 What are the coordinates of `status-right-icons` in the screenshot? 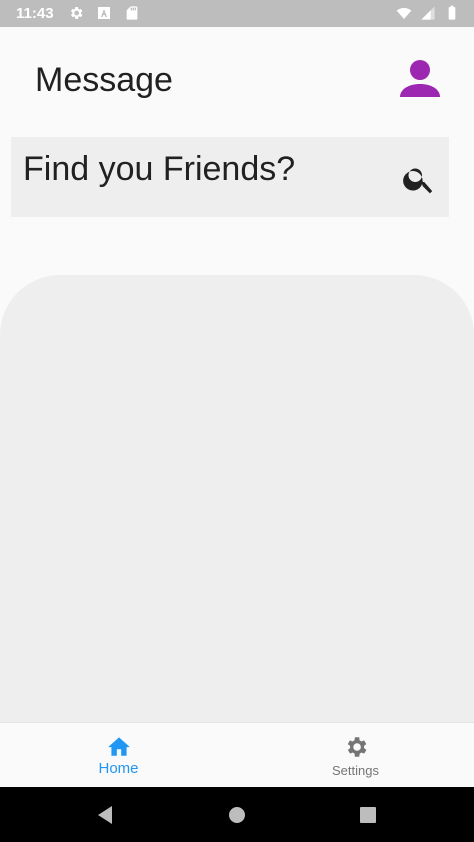 It's located at (428, 13).